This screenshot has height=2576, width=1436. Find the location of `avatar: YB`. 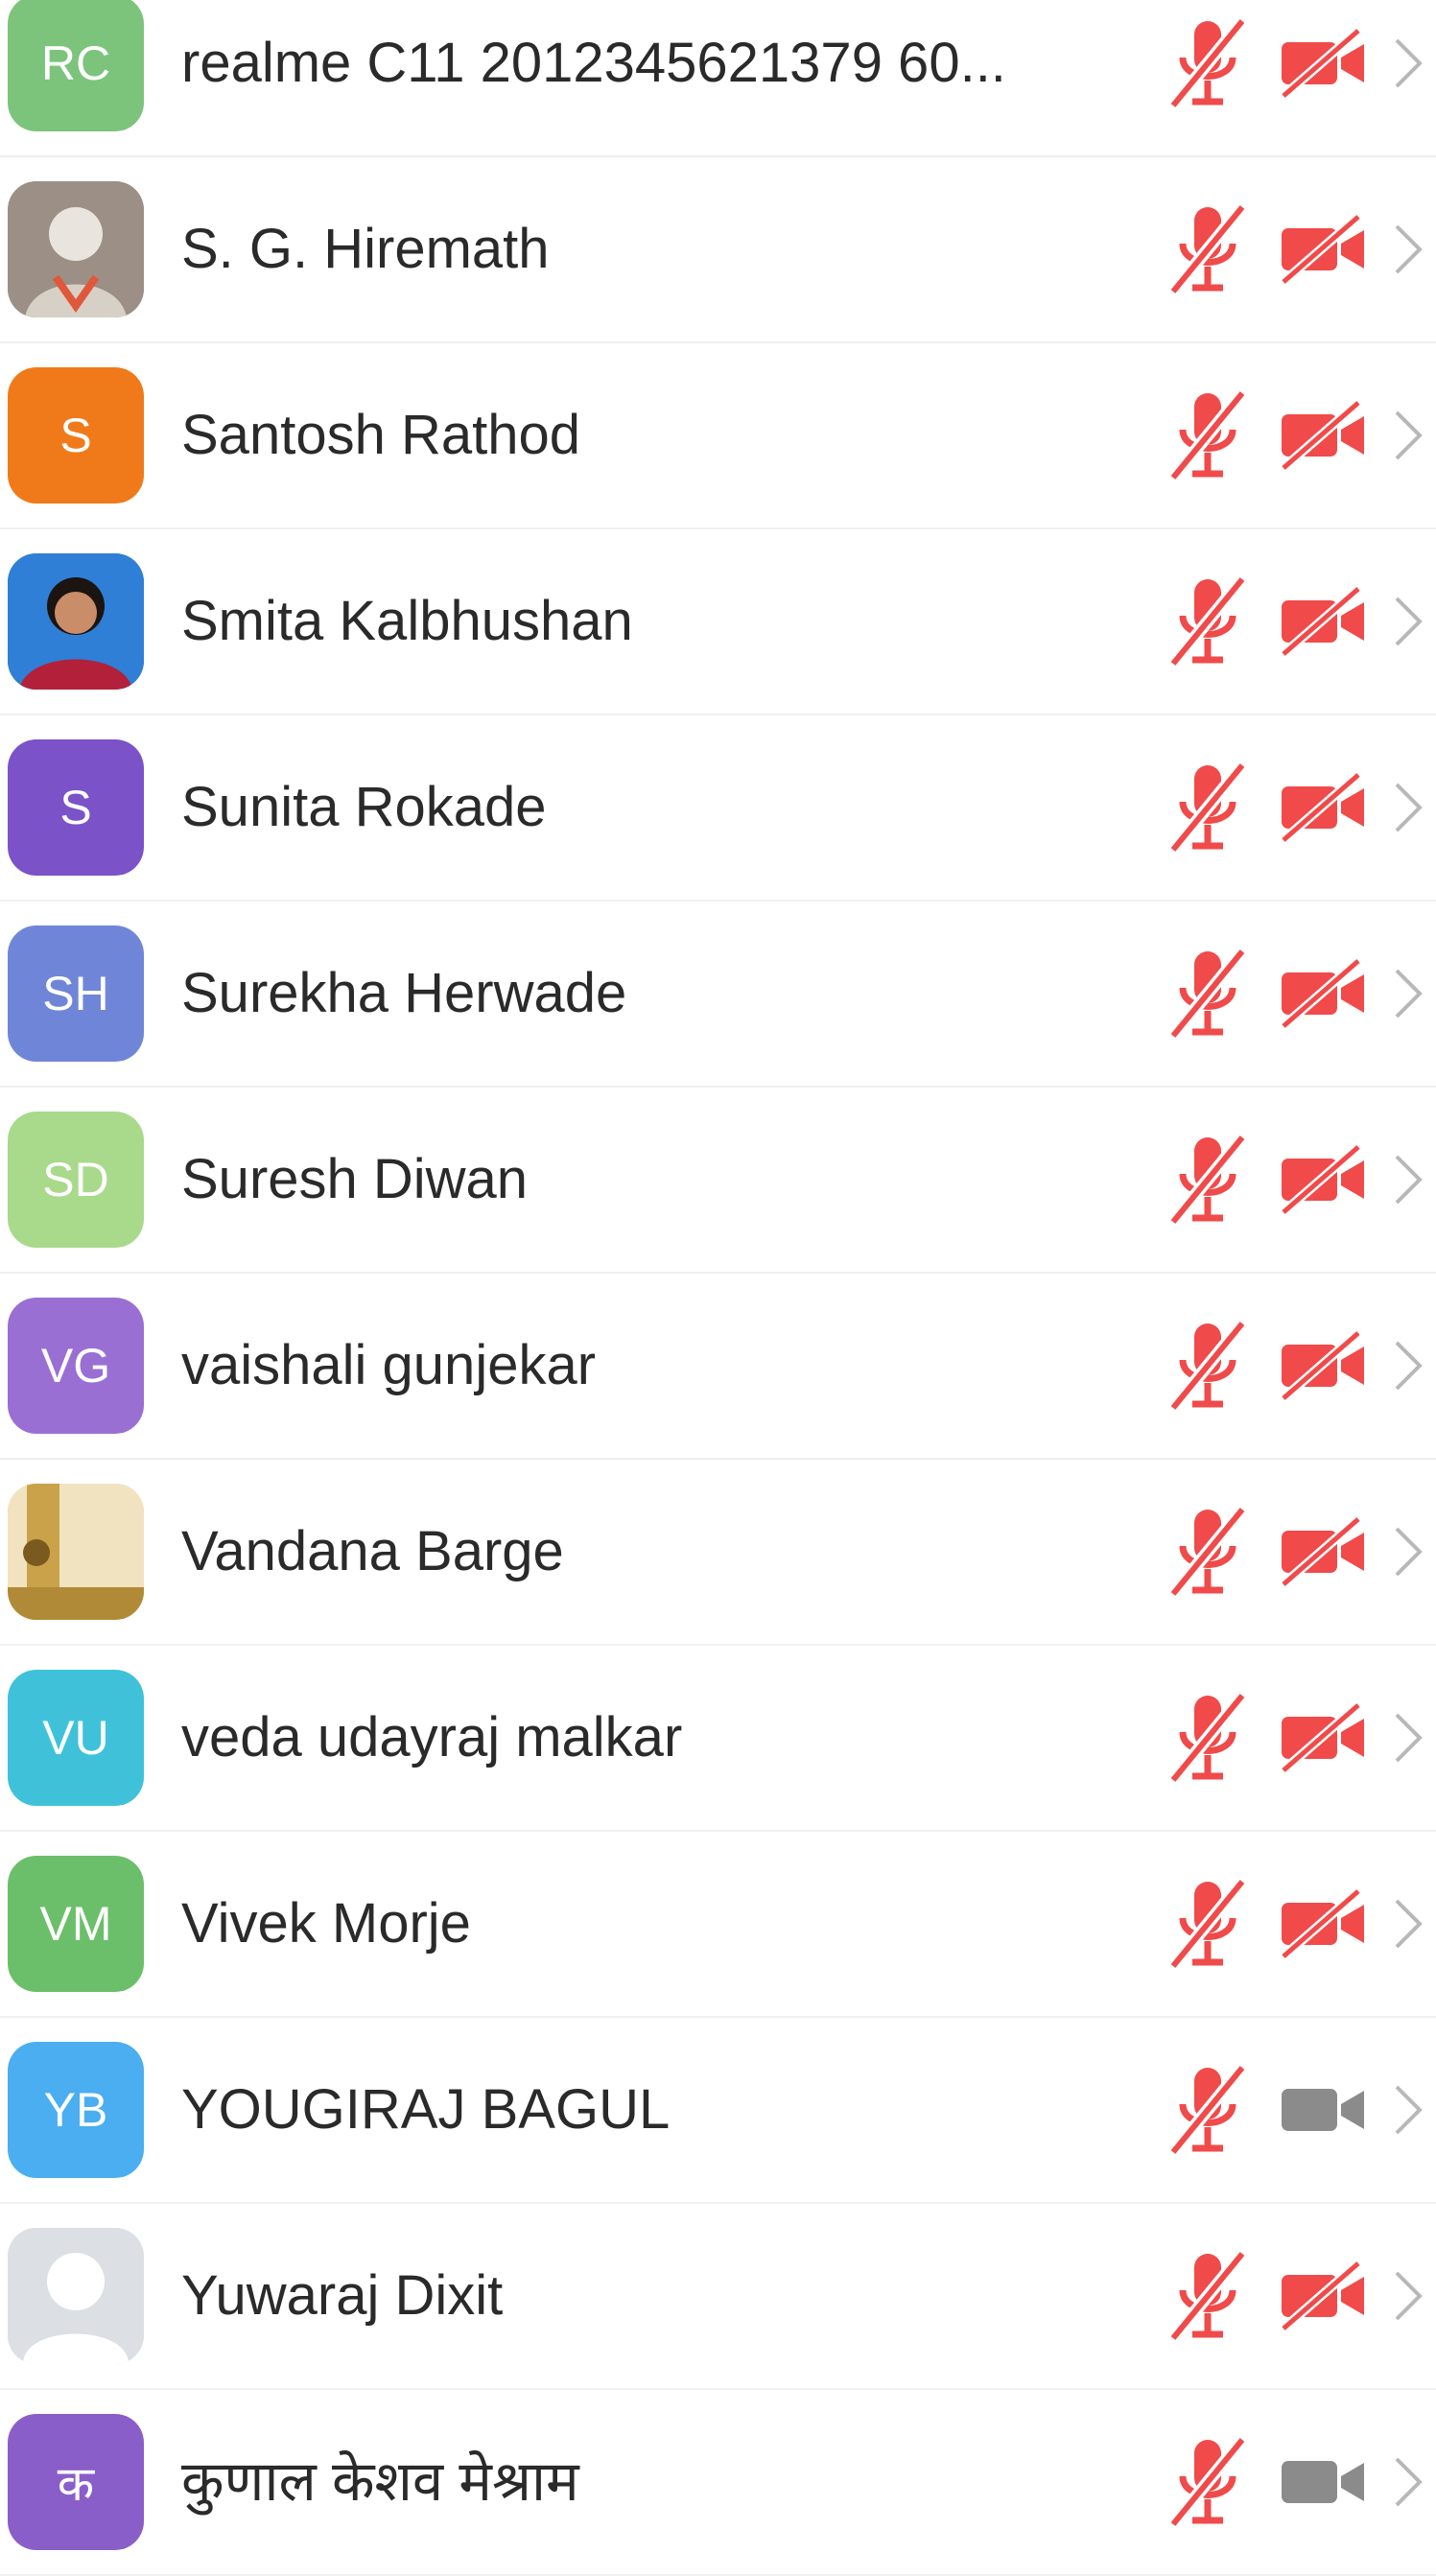

avatar: YB is located at coordinates (76, 2110).